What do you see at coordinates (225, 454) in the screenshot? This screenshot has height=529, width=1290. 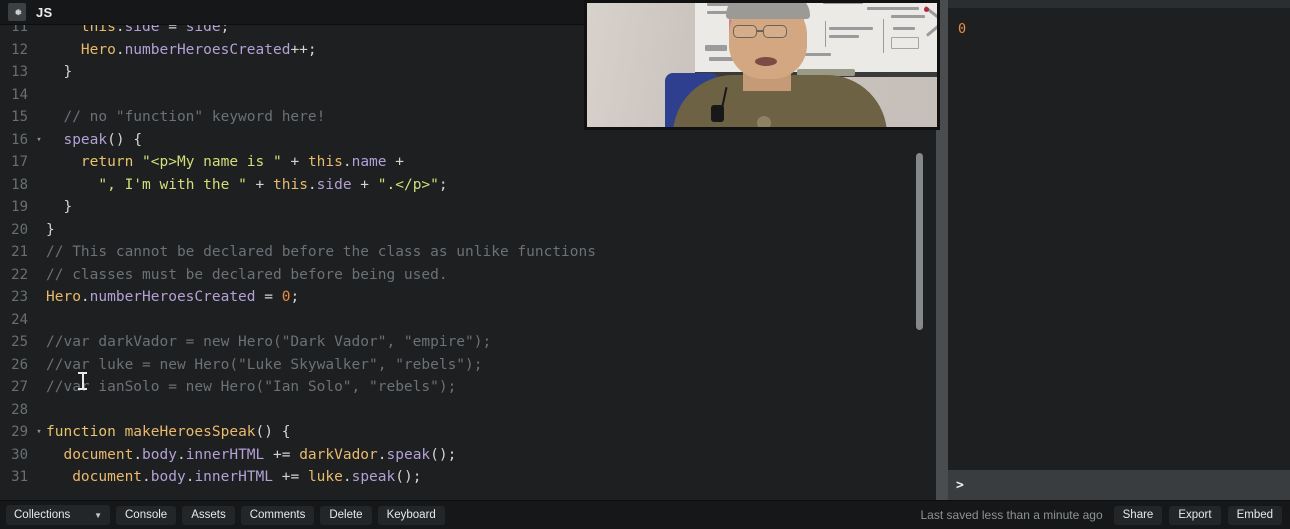 I see `code-token: innerHTML` at bounding box center [225, 454].